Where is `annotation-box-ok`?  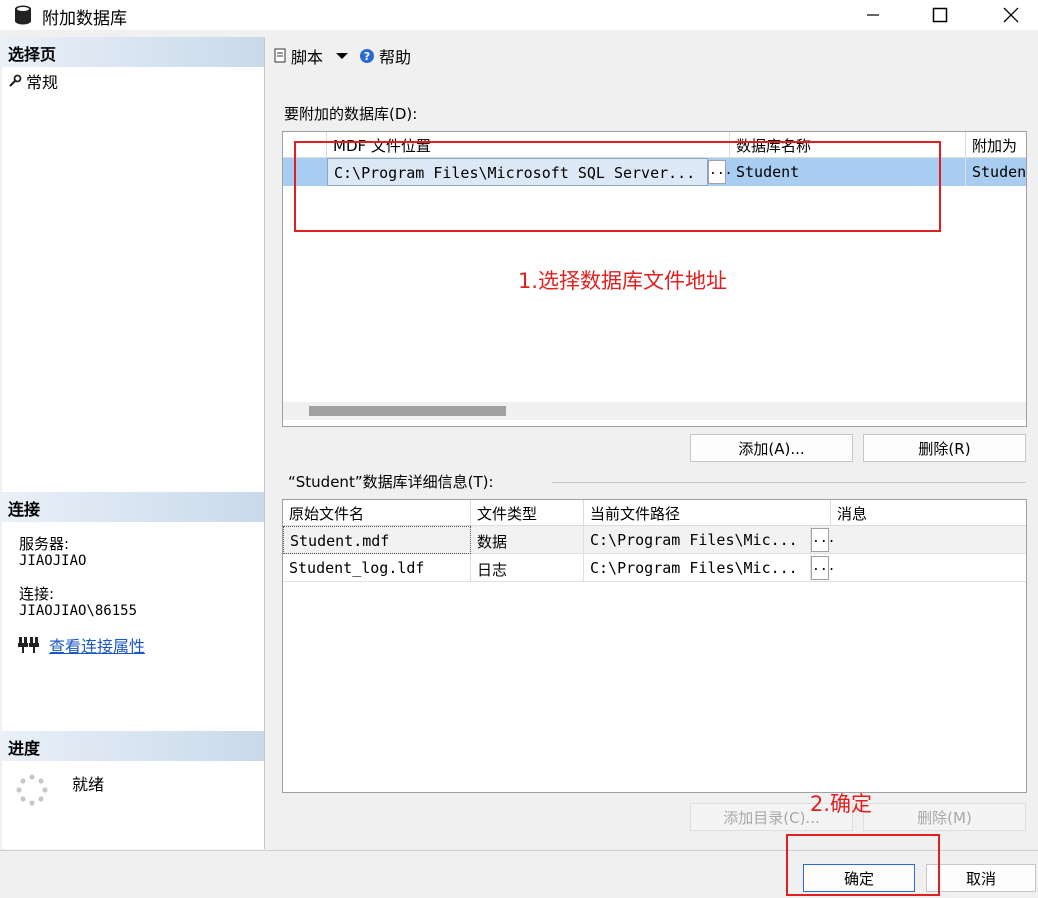 annotation-box-ok is located at coordinates (863, 865).